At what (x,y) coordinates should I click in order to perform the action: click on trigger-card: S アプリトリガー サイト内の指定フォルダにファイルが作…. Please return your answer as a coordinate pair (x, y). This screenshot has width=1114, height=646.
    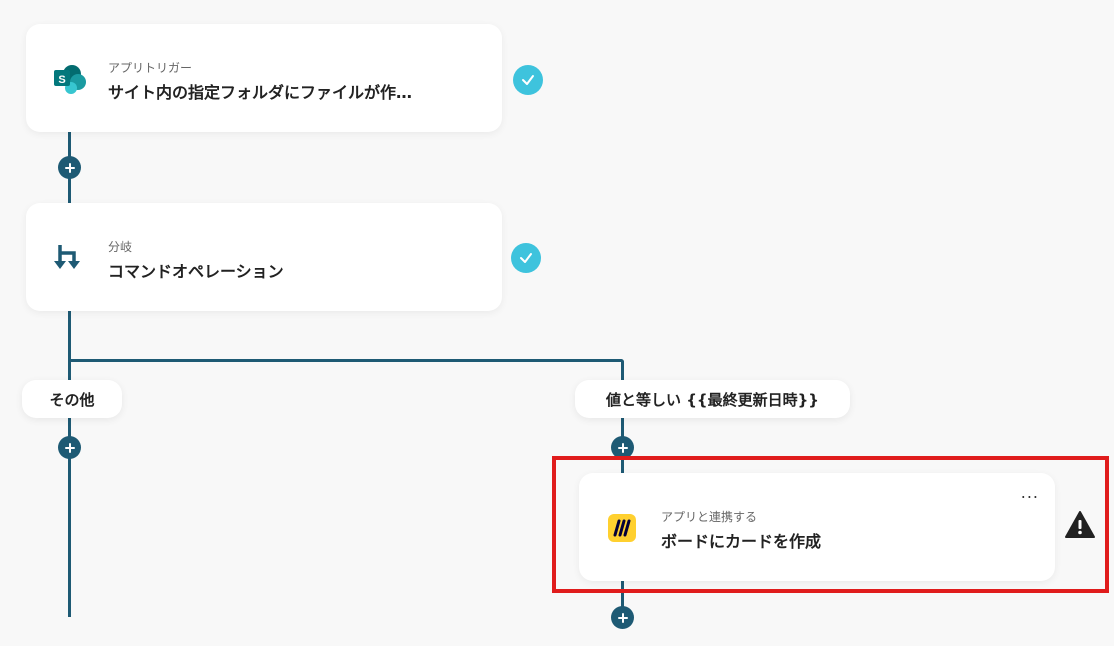
    Looking at the image, I should click on (264, 78).